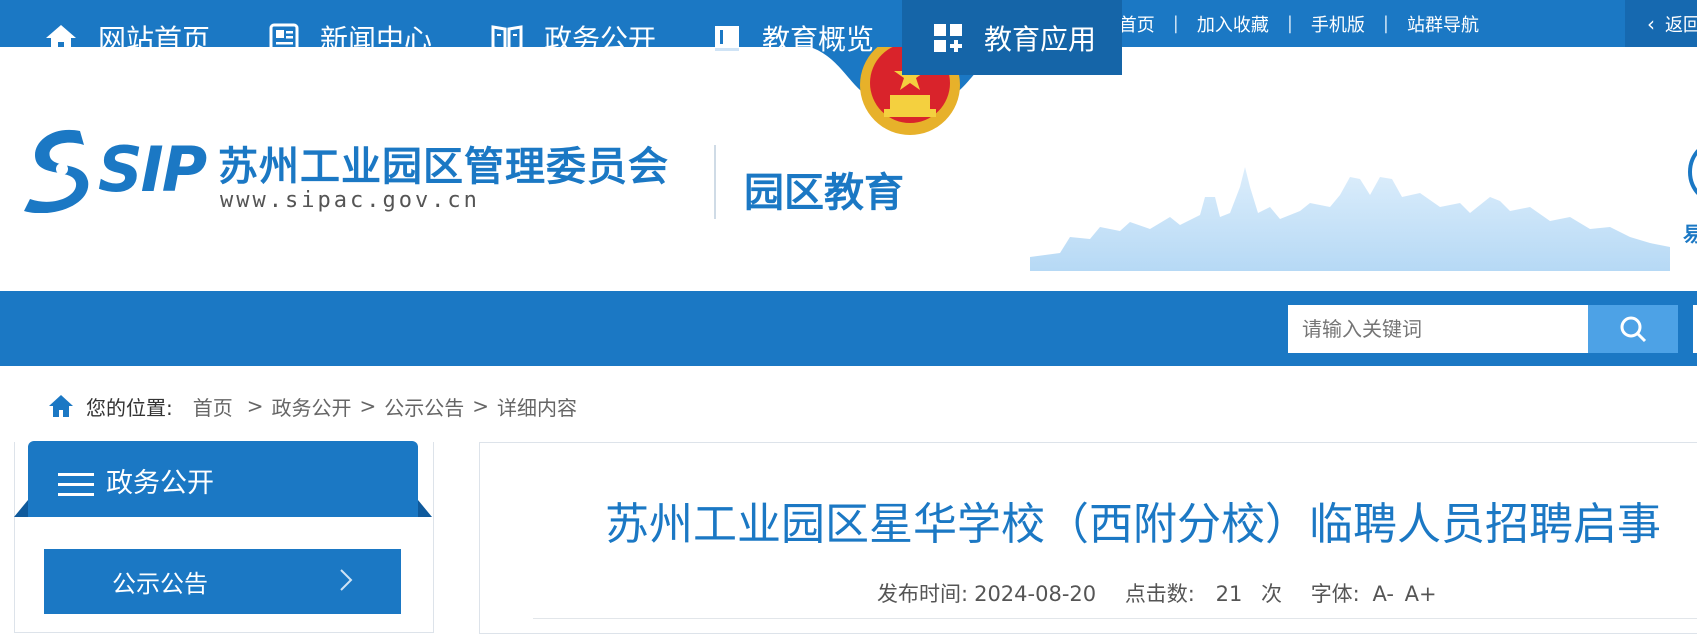 The image size is (1697, 634). What do you see at coordinates (824, 193) in the screenshot?
I see `section-title: 园区教育` at bounding box center [824, 193].